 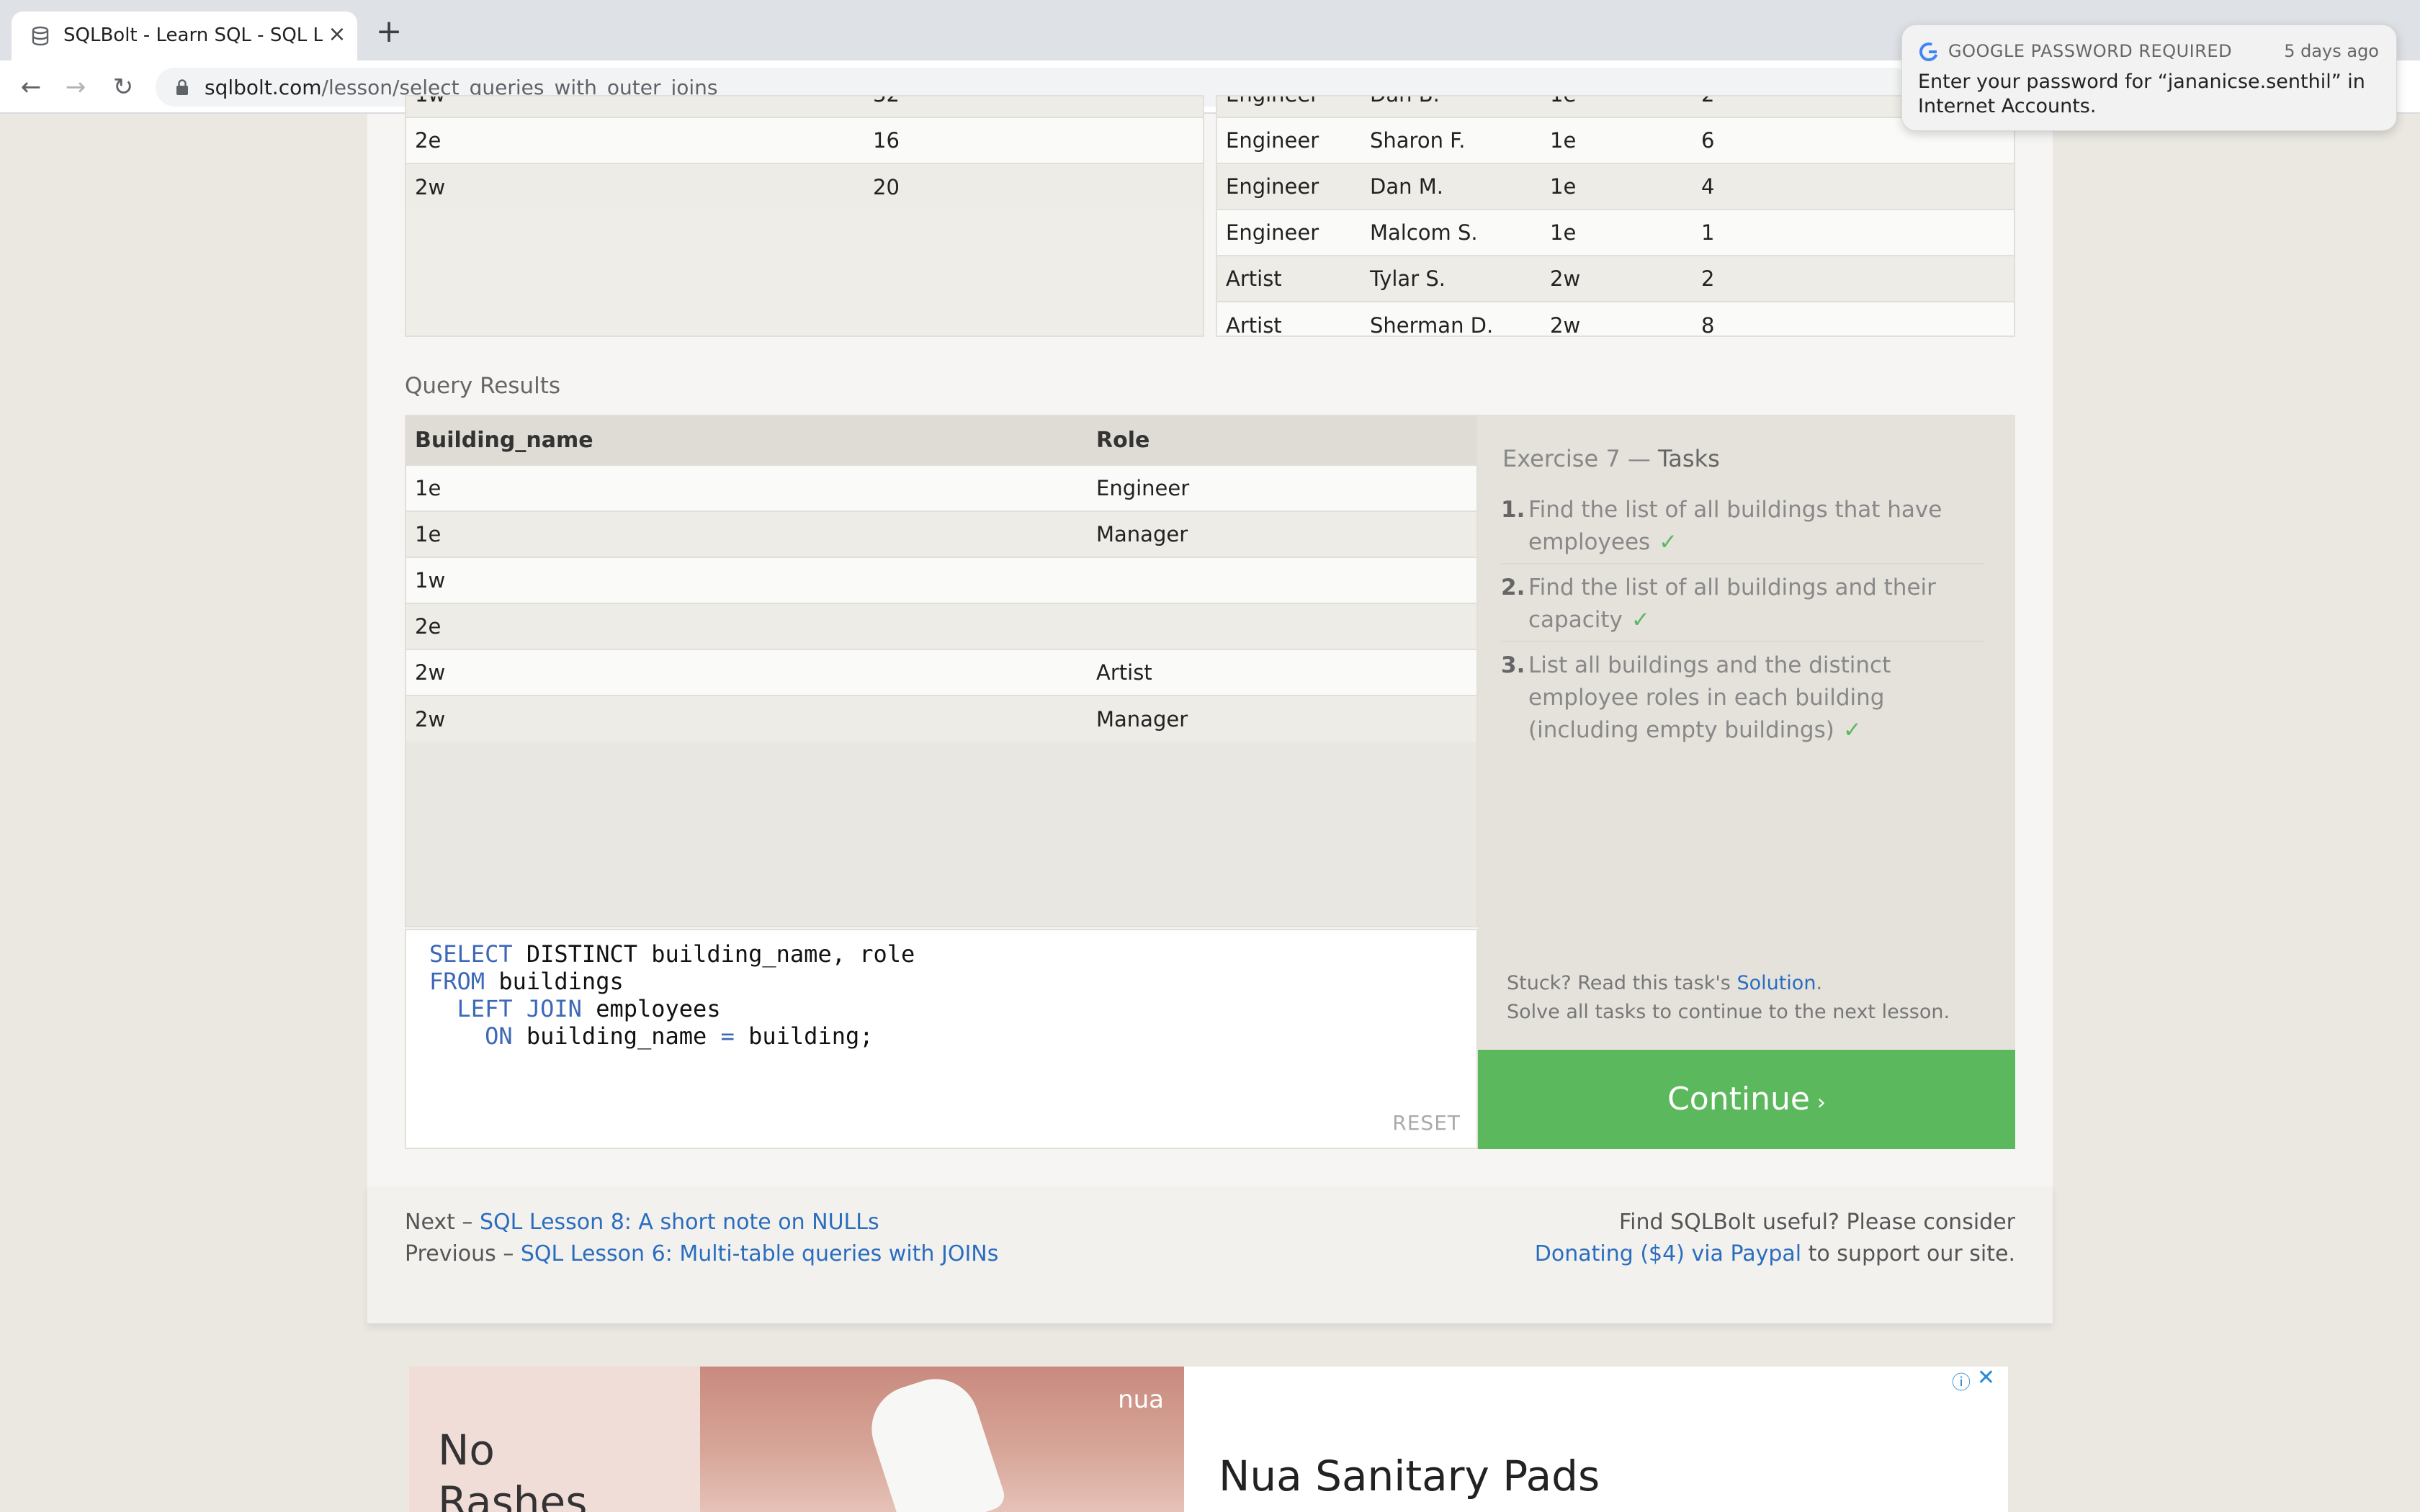 I want to click on table-cell: 32, so click(x=1033, y=106).